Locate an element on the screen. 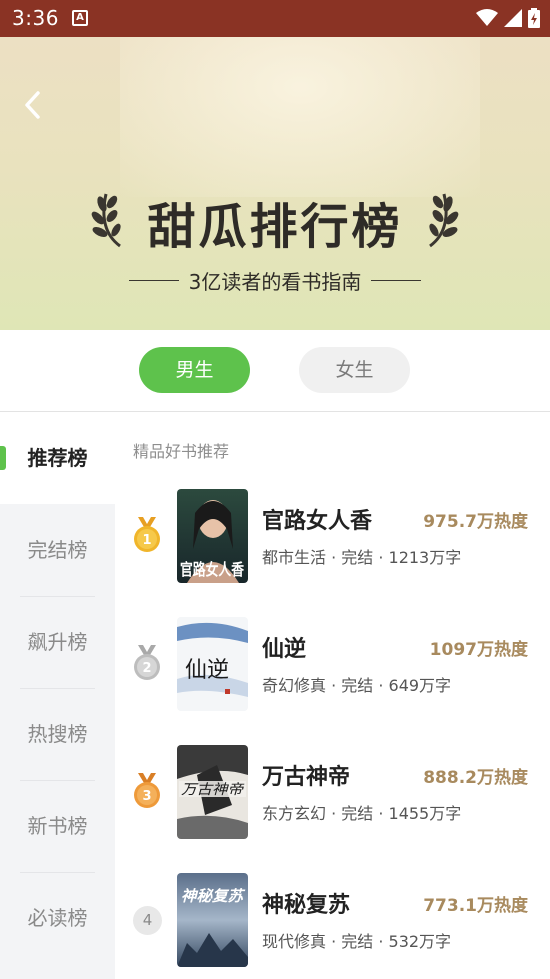 The height and width of the screenshot is (979, 550). sidebar-item-label: 飙升榜 is located at coordinates (57, 642).